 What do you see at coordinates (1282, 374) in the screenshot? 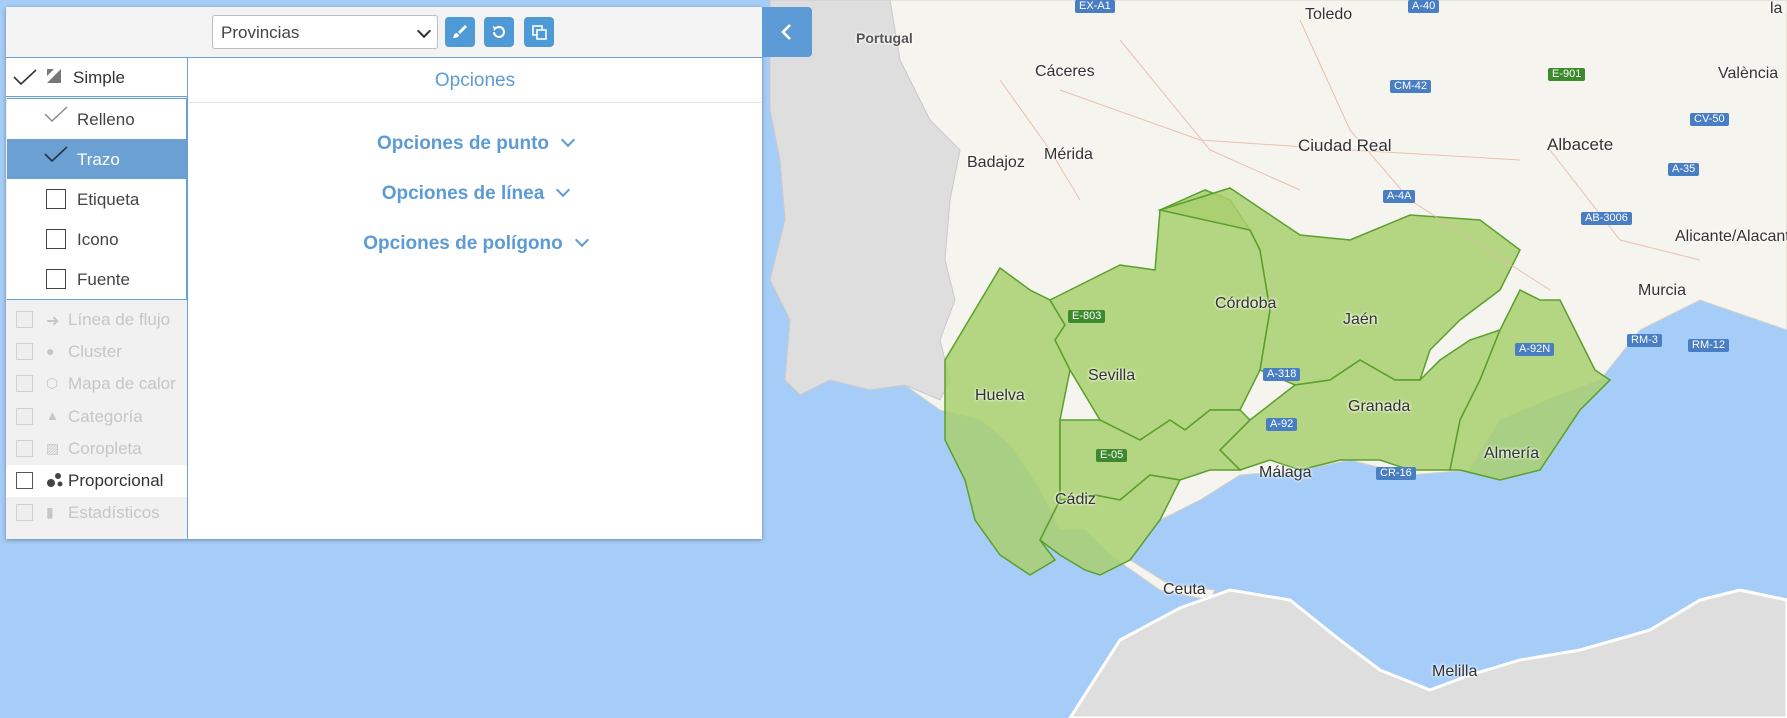
I see `road-badge: A-318` at bounding box center [1282, 374].